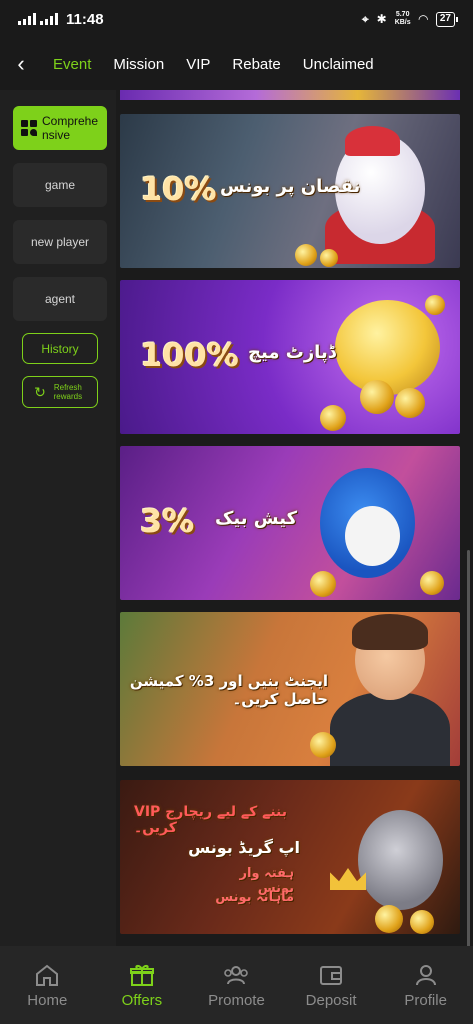  Describe the element at coordinates (167, 521) in the screenshot. I see `banner-percent: 3%` at that location.